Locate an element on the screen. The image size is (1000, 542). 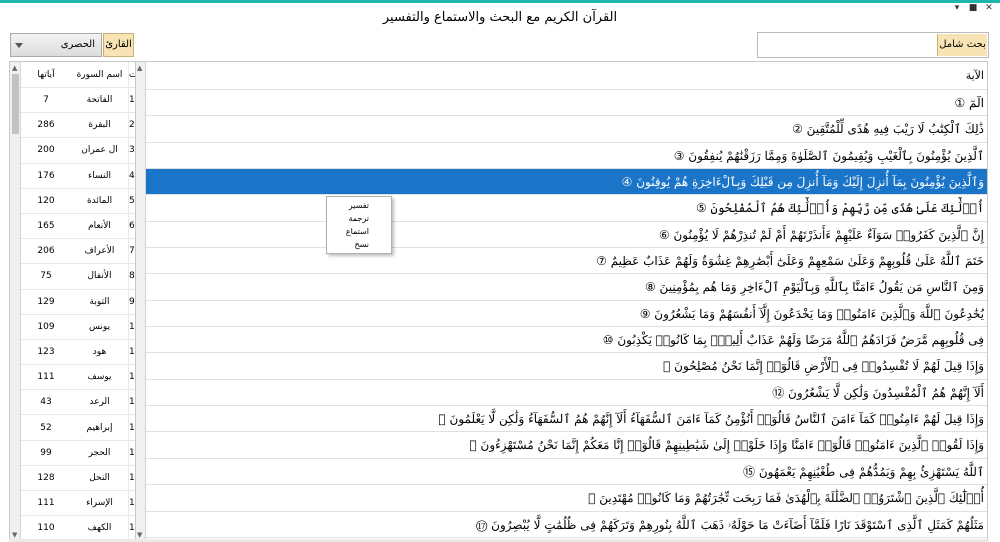
table-row: 7 الأعراف 206 is located at coordinates (82, 252).